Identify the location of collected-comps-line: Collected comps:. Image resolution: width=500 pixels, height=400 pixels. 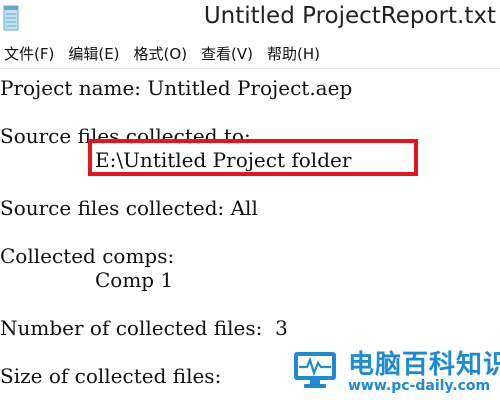
(87, 256).